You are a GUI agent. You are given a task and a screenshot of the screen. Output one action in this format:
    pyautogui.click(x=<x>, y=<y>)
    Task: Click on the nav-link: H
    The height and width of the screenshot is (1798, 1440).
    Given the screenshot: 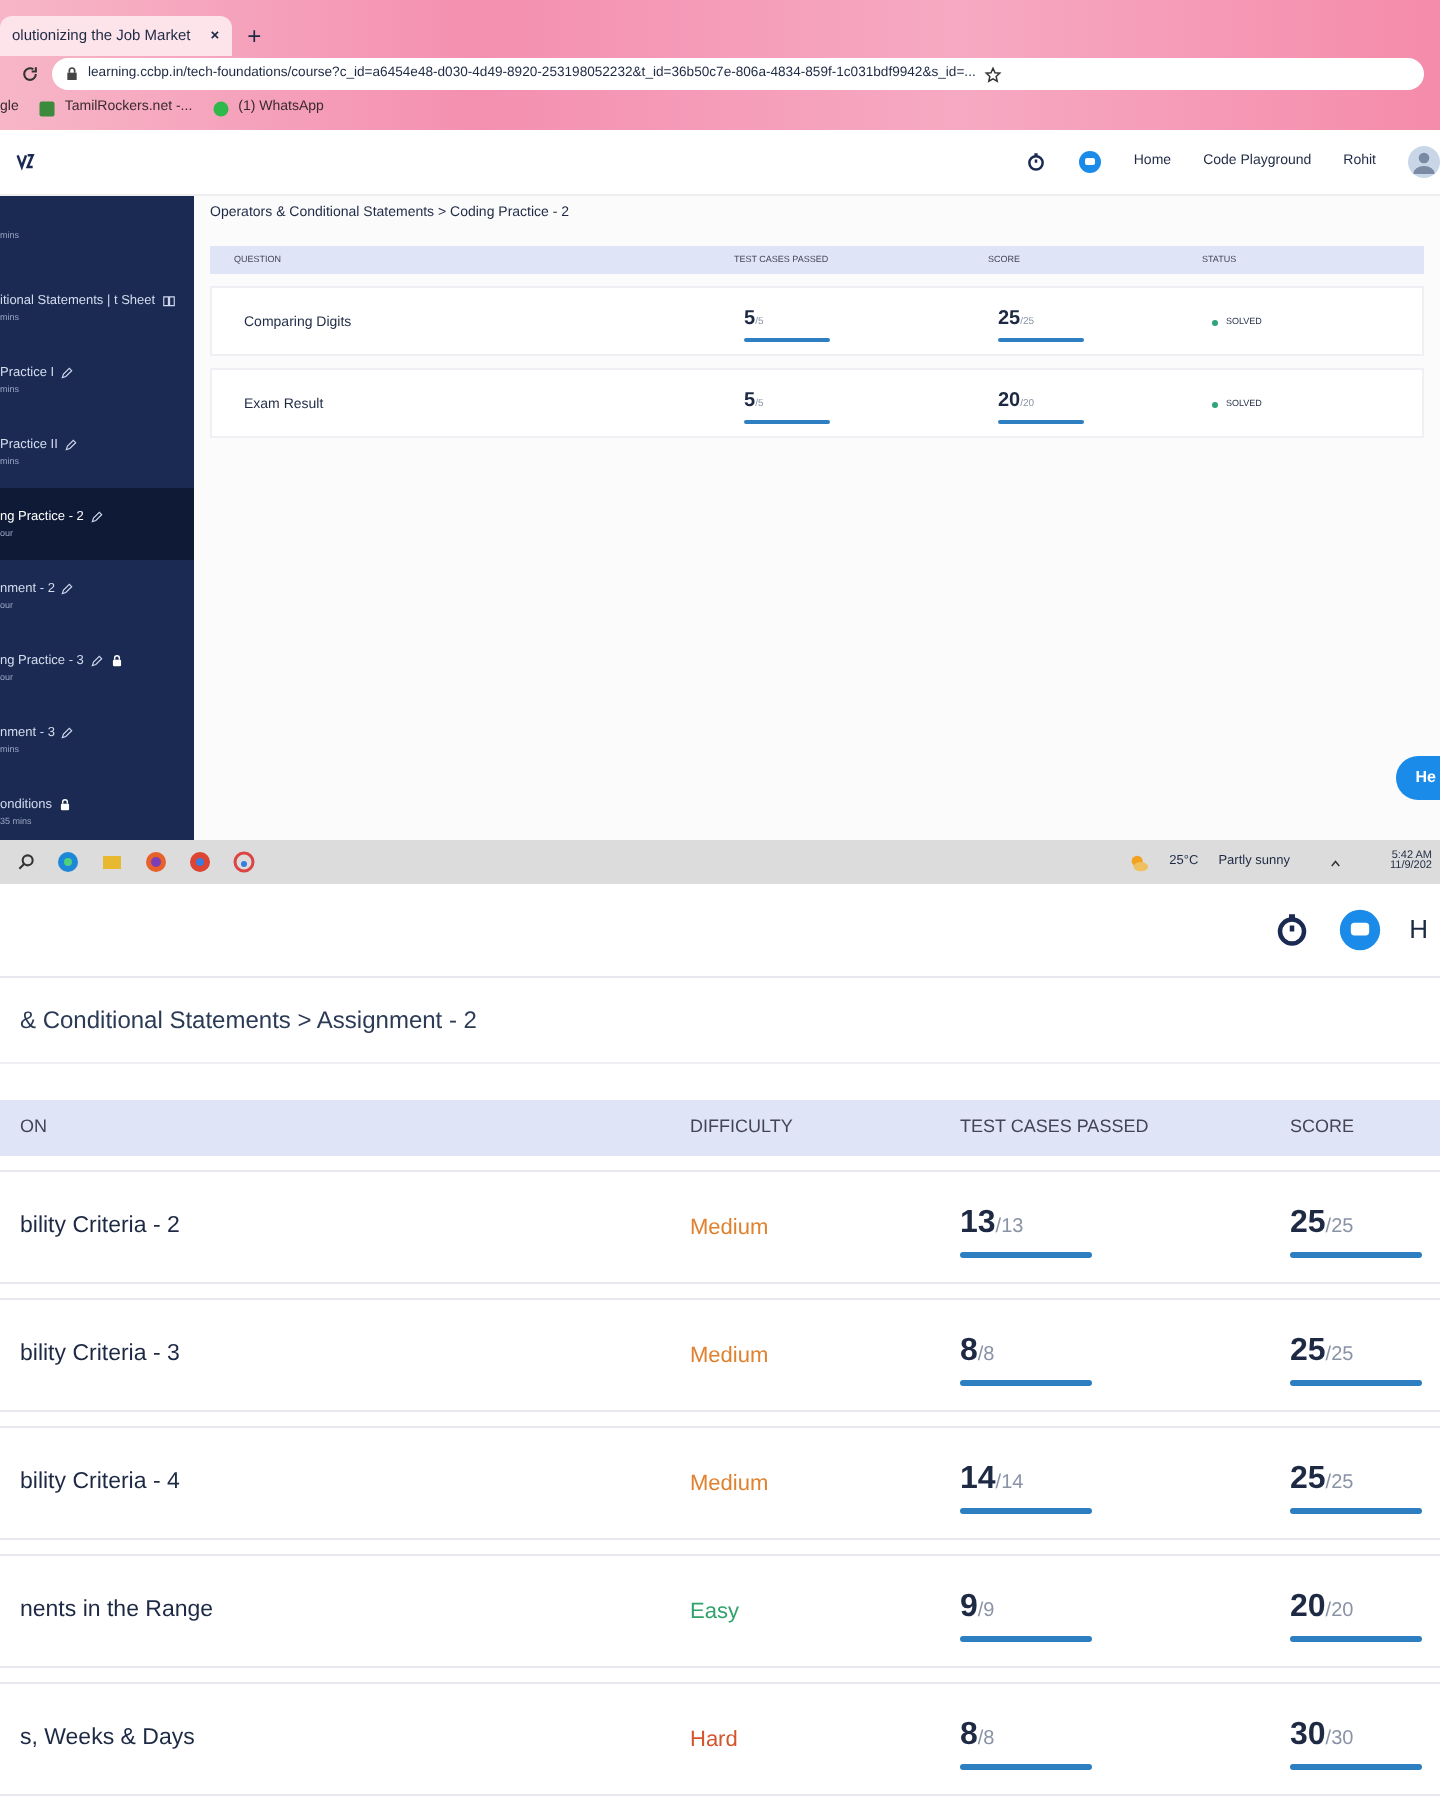 What is the action you would take?
    pyautogui.click(x=1418, y=930)
    